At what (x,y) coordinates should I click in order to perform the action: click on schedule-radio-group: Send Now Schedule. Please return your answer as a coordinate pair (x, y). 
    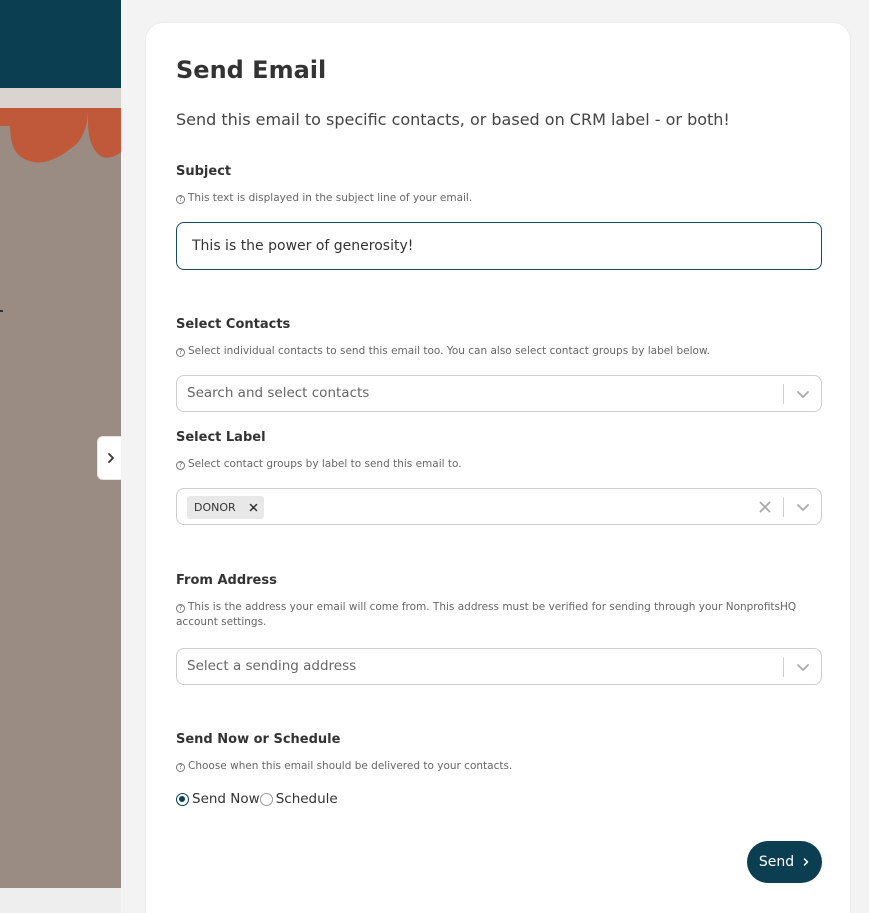
    Looking at the image, I should click on (257, 799).